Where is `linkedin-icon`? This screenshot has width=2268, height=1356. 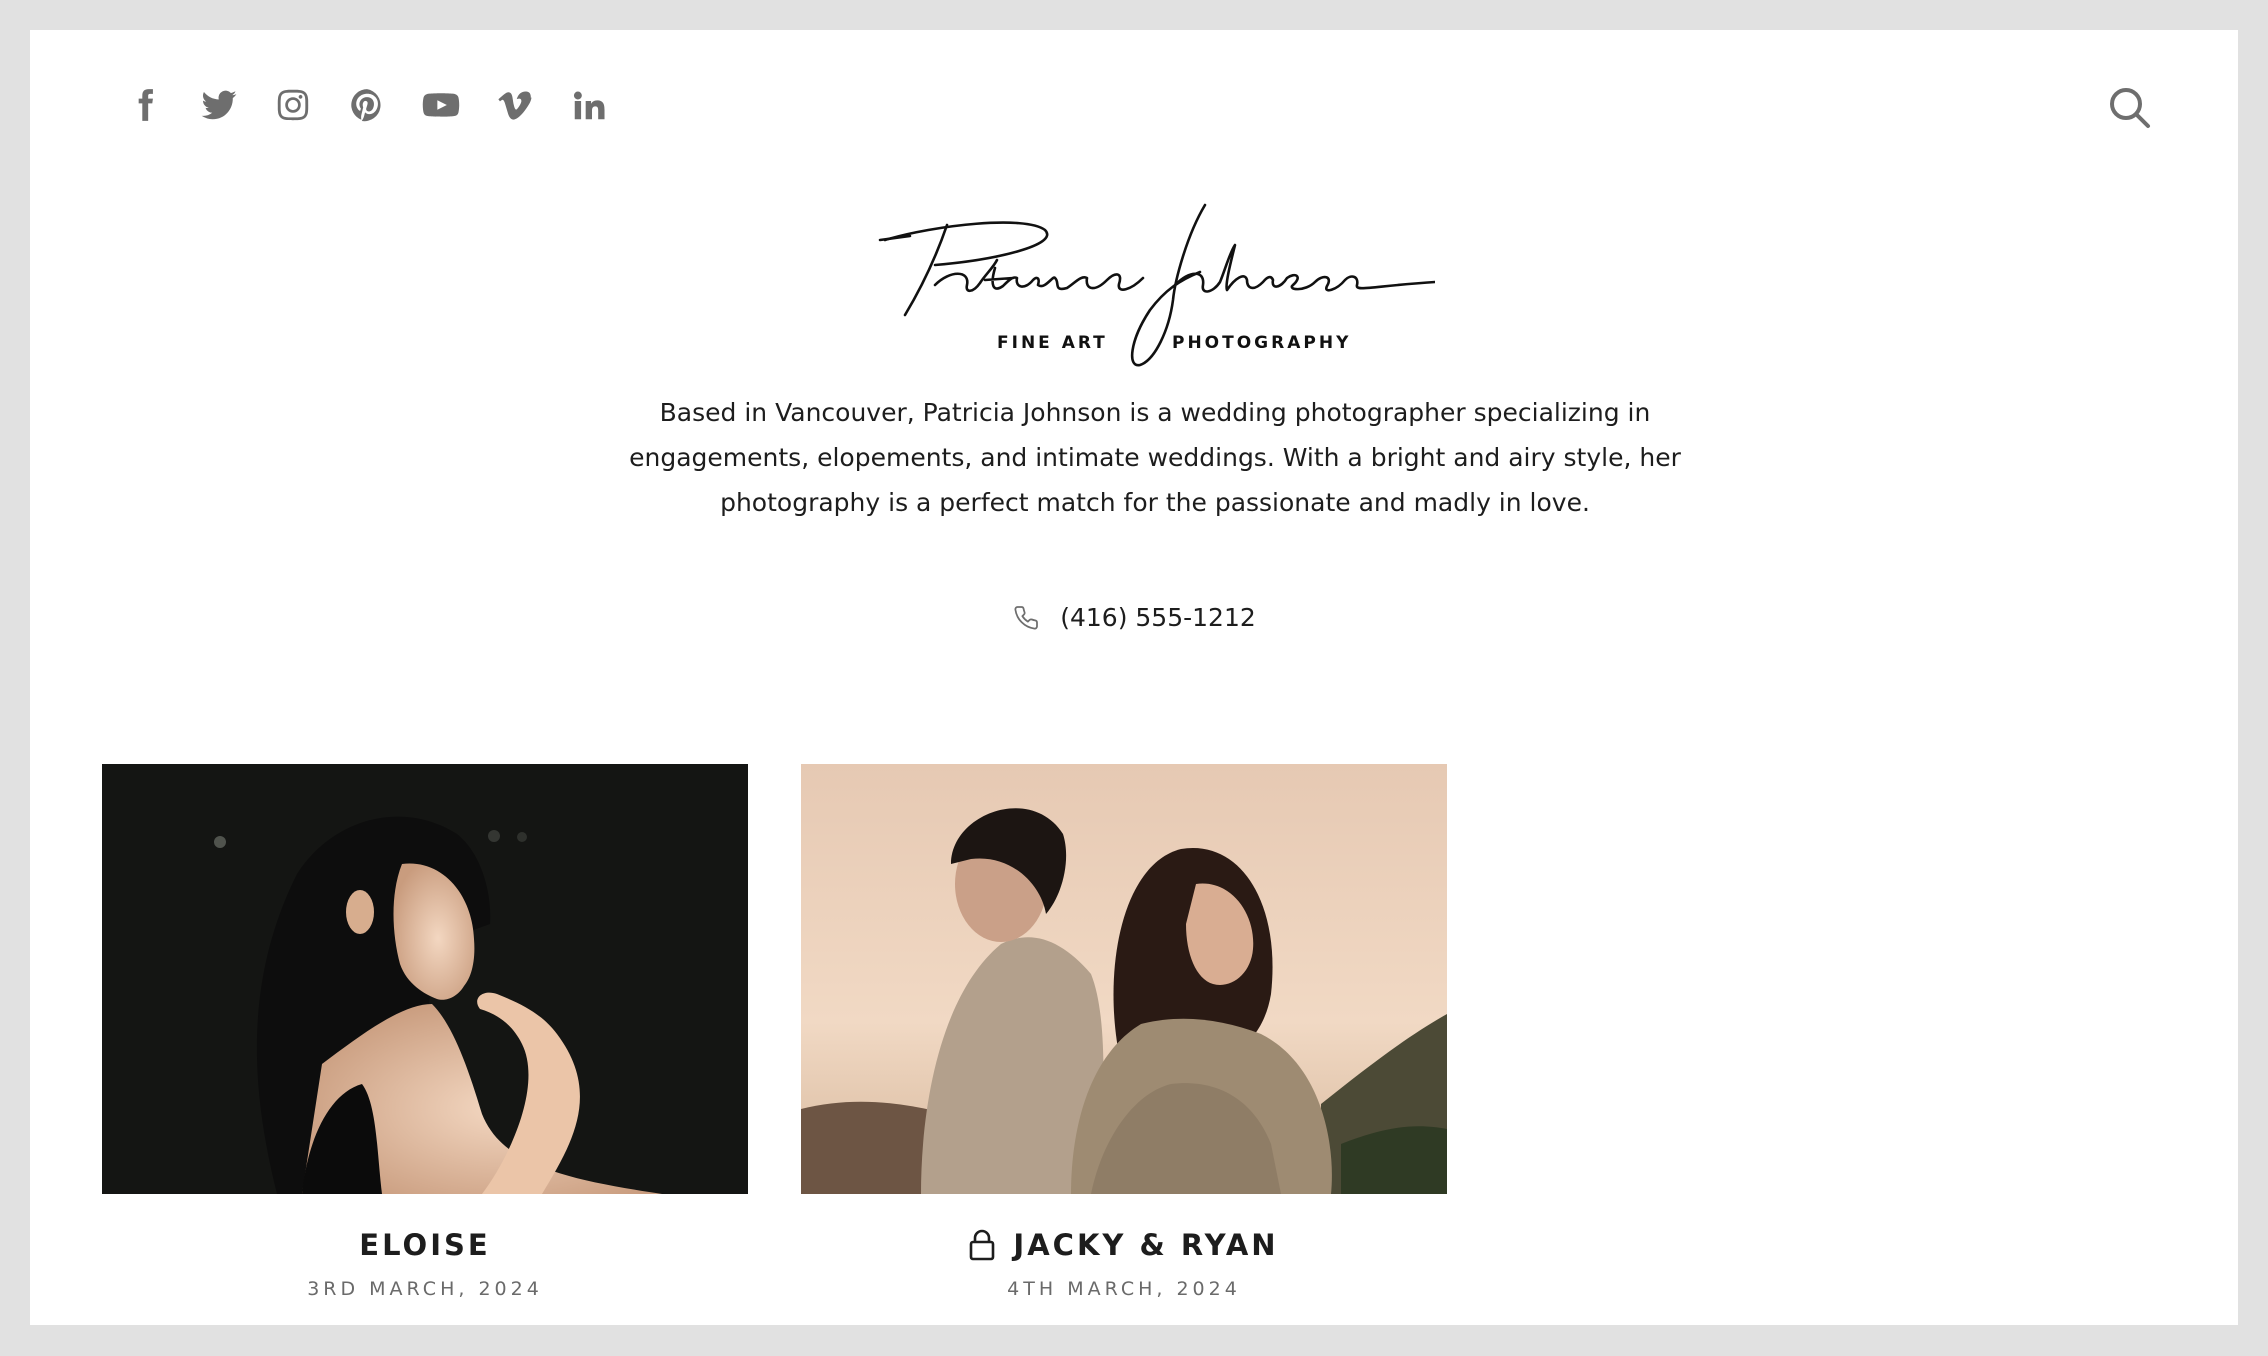
linkedin-icon is located at coordinates (589, 105).